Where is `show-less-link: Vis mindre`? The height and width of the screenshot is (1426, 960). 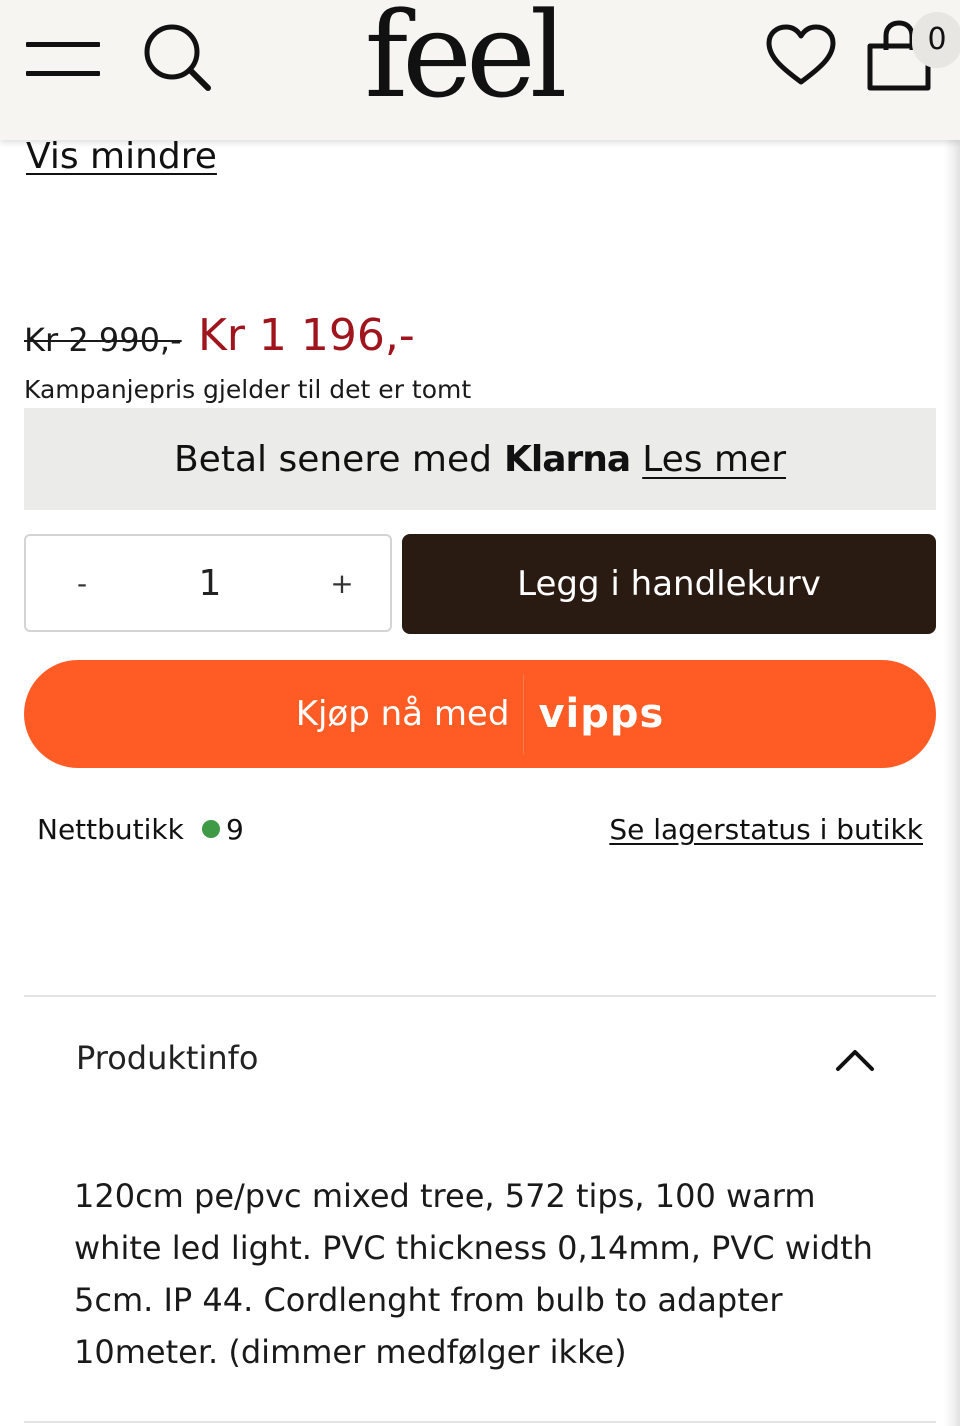
show-less-link: Vis mindre is located at coordinates (121, 157).